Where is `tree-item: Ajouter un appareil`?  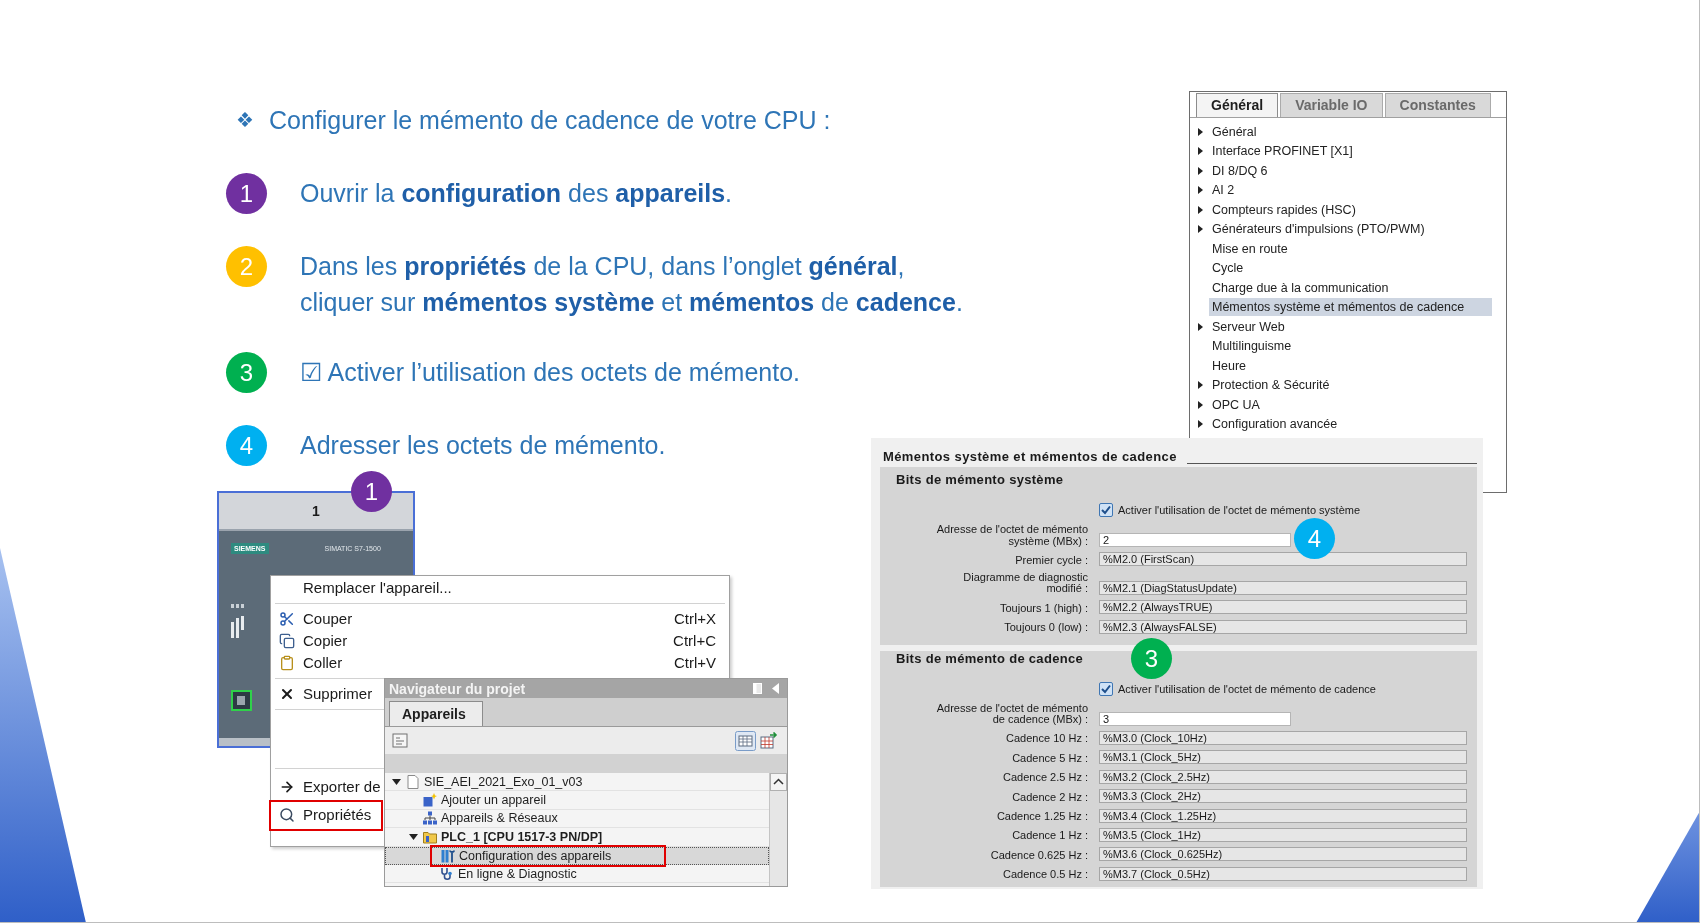
tree-item: Ajouter un appareil is located at coordinates (577, 800).